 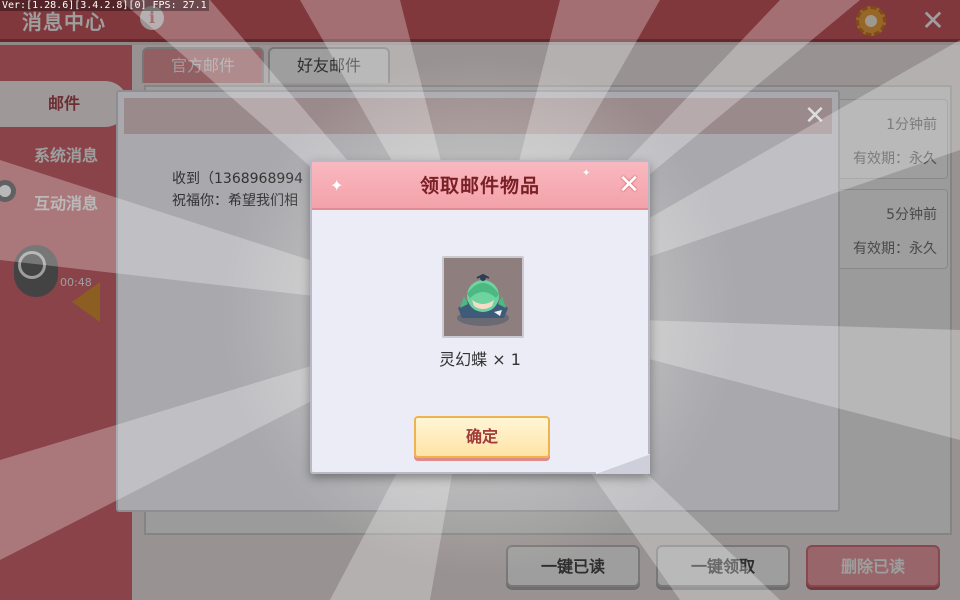 I want to click on version-text: Ver:[1.28.6][3.4.2.8][0] FPS: 27.1, so click(x=104, y=5).